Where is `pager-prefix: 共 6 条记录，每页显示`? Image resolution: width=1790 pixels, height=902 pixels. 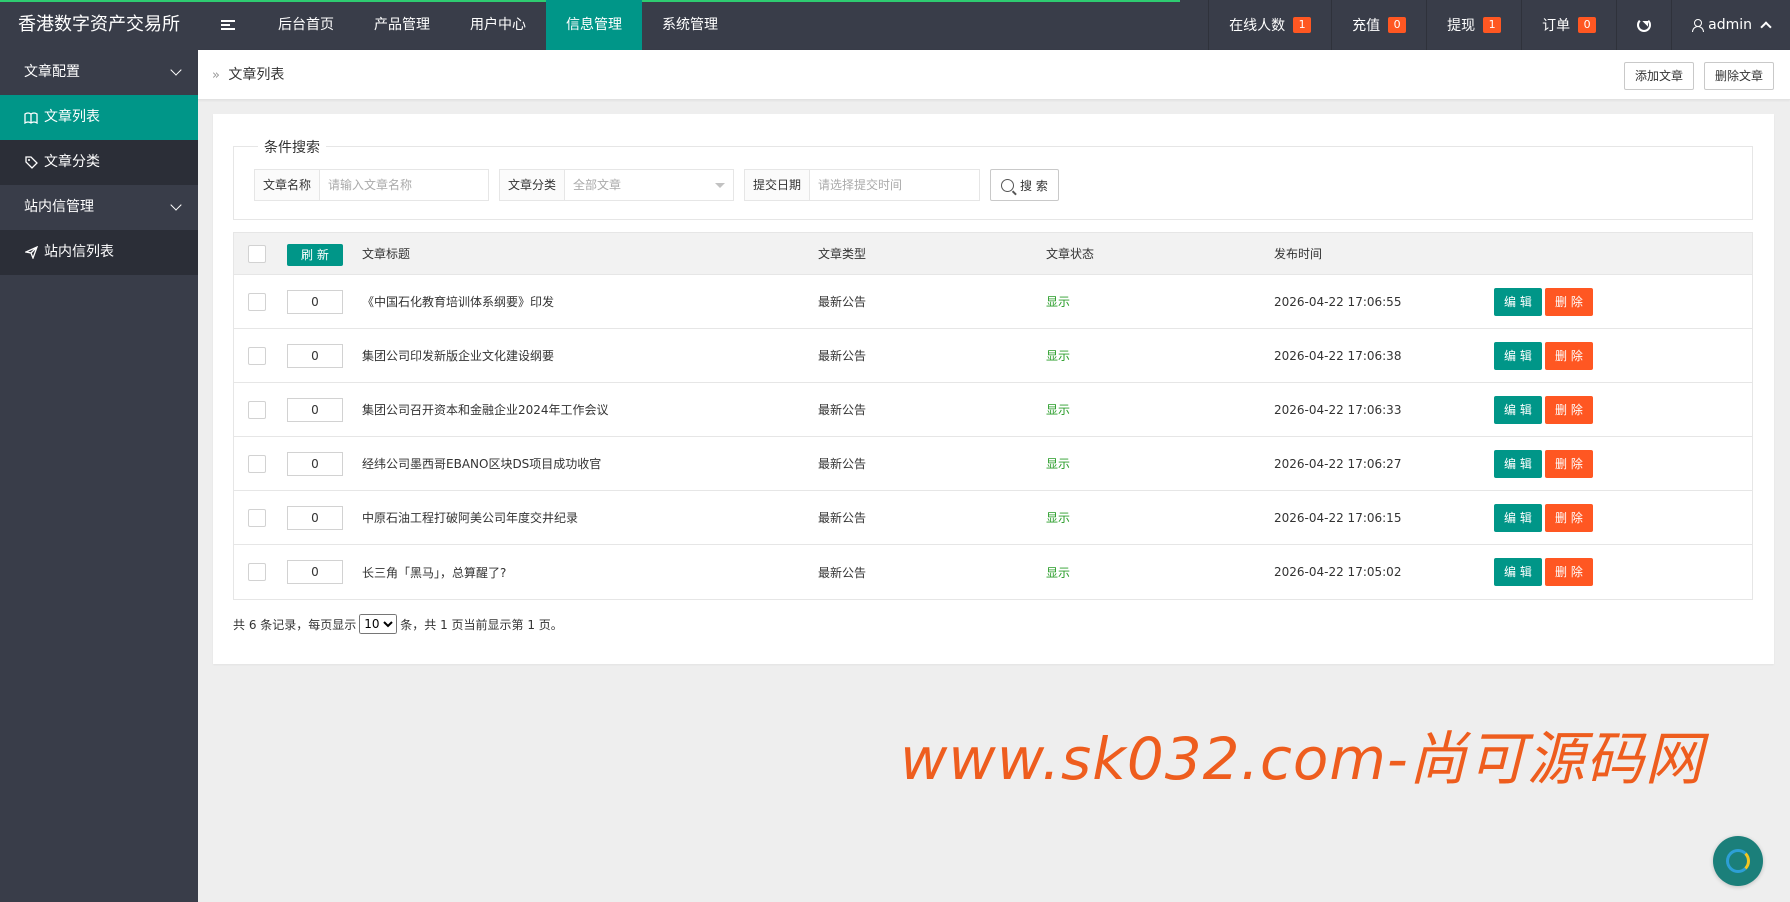 pager-prefix: 共 6 条记录，每页显示 is located at coordinates (295, 624).